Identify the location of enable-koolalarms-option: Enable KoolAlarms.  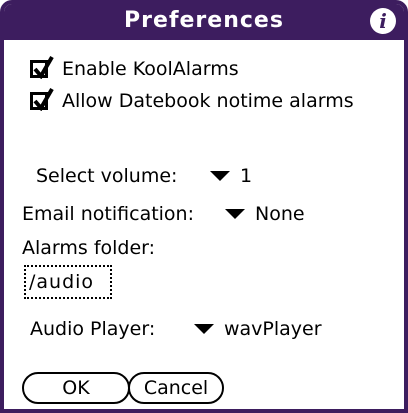
(134, 67).